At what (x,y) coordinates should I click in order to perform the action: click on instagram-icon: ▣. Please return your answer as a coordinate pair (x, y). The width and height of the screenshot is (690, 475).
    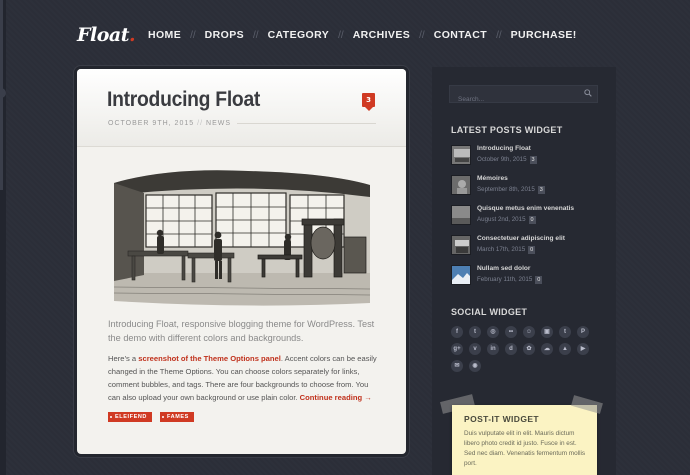
    Looking at the image, I should click on (547, 332).